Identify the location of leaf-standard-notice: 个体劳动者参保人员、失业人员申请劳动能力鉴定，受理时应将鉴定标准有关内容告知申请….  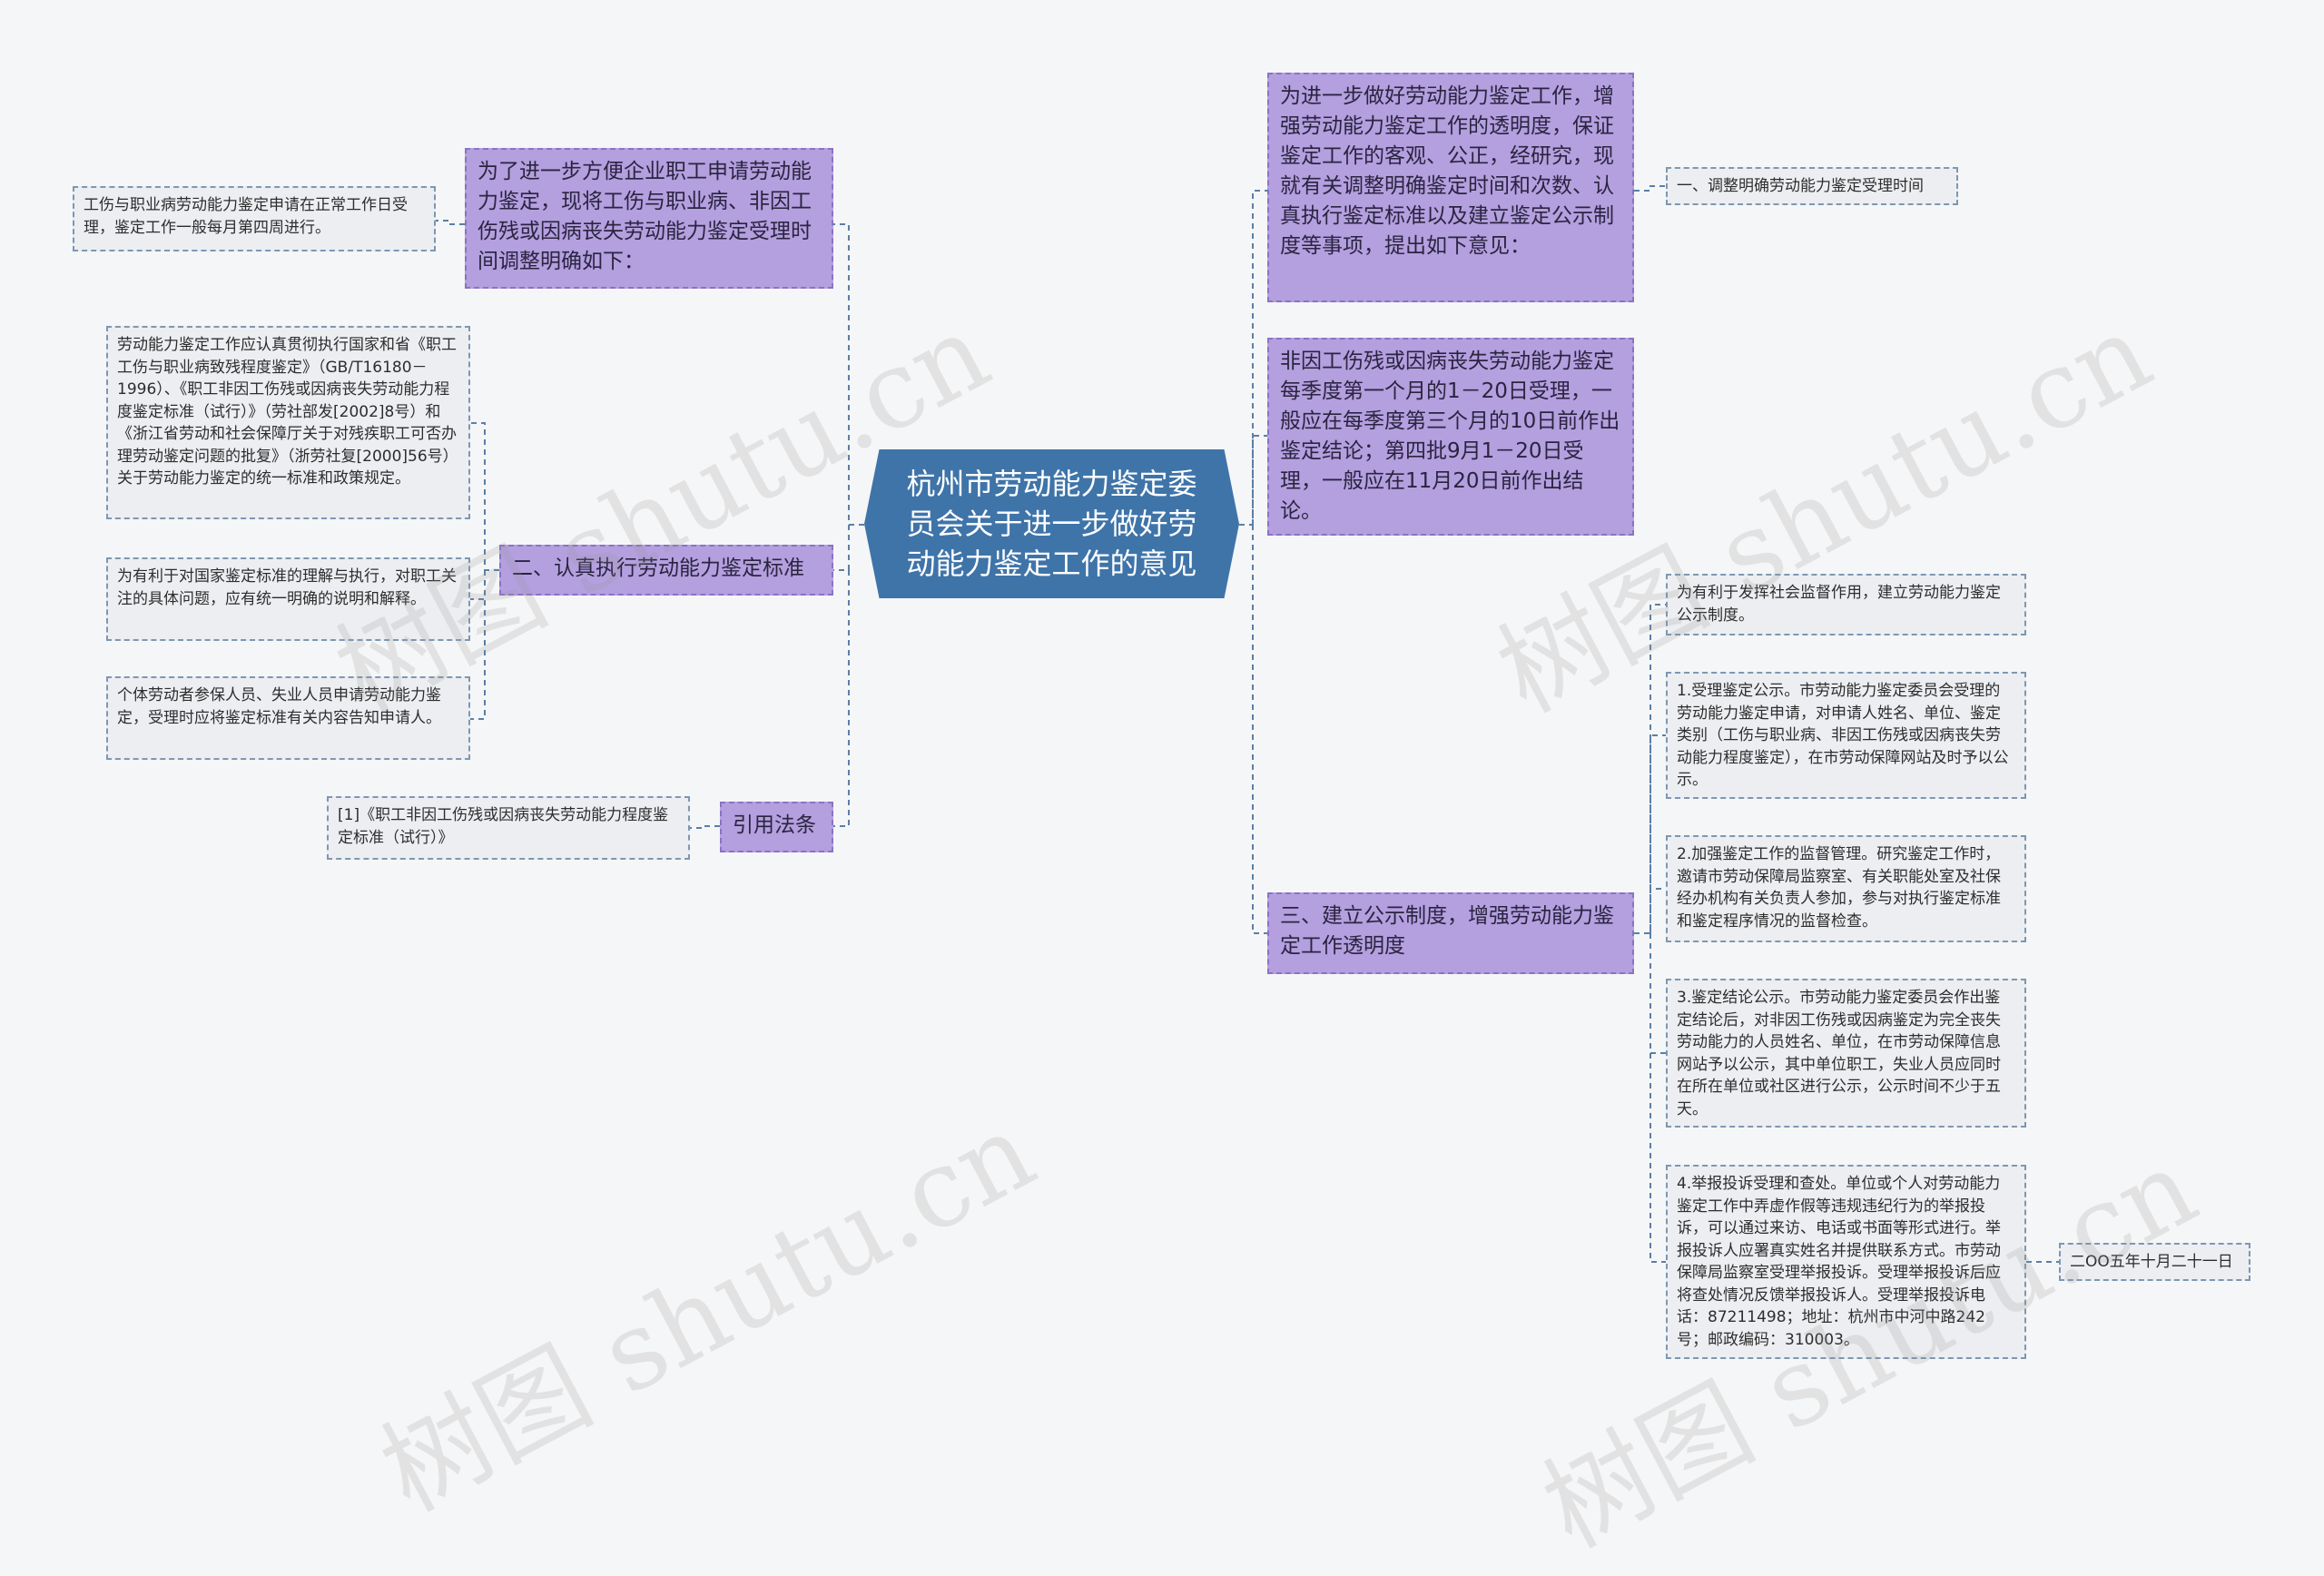
(288, 718).